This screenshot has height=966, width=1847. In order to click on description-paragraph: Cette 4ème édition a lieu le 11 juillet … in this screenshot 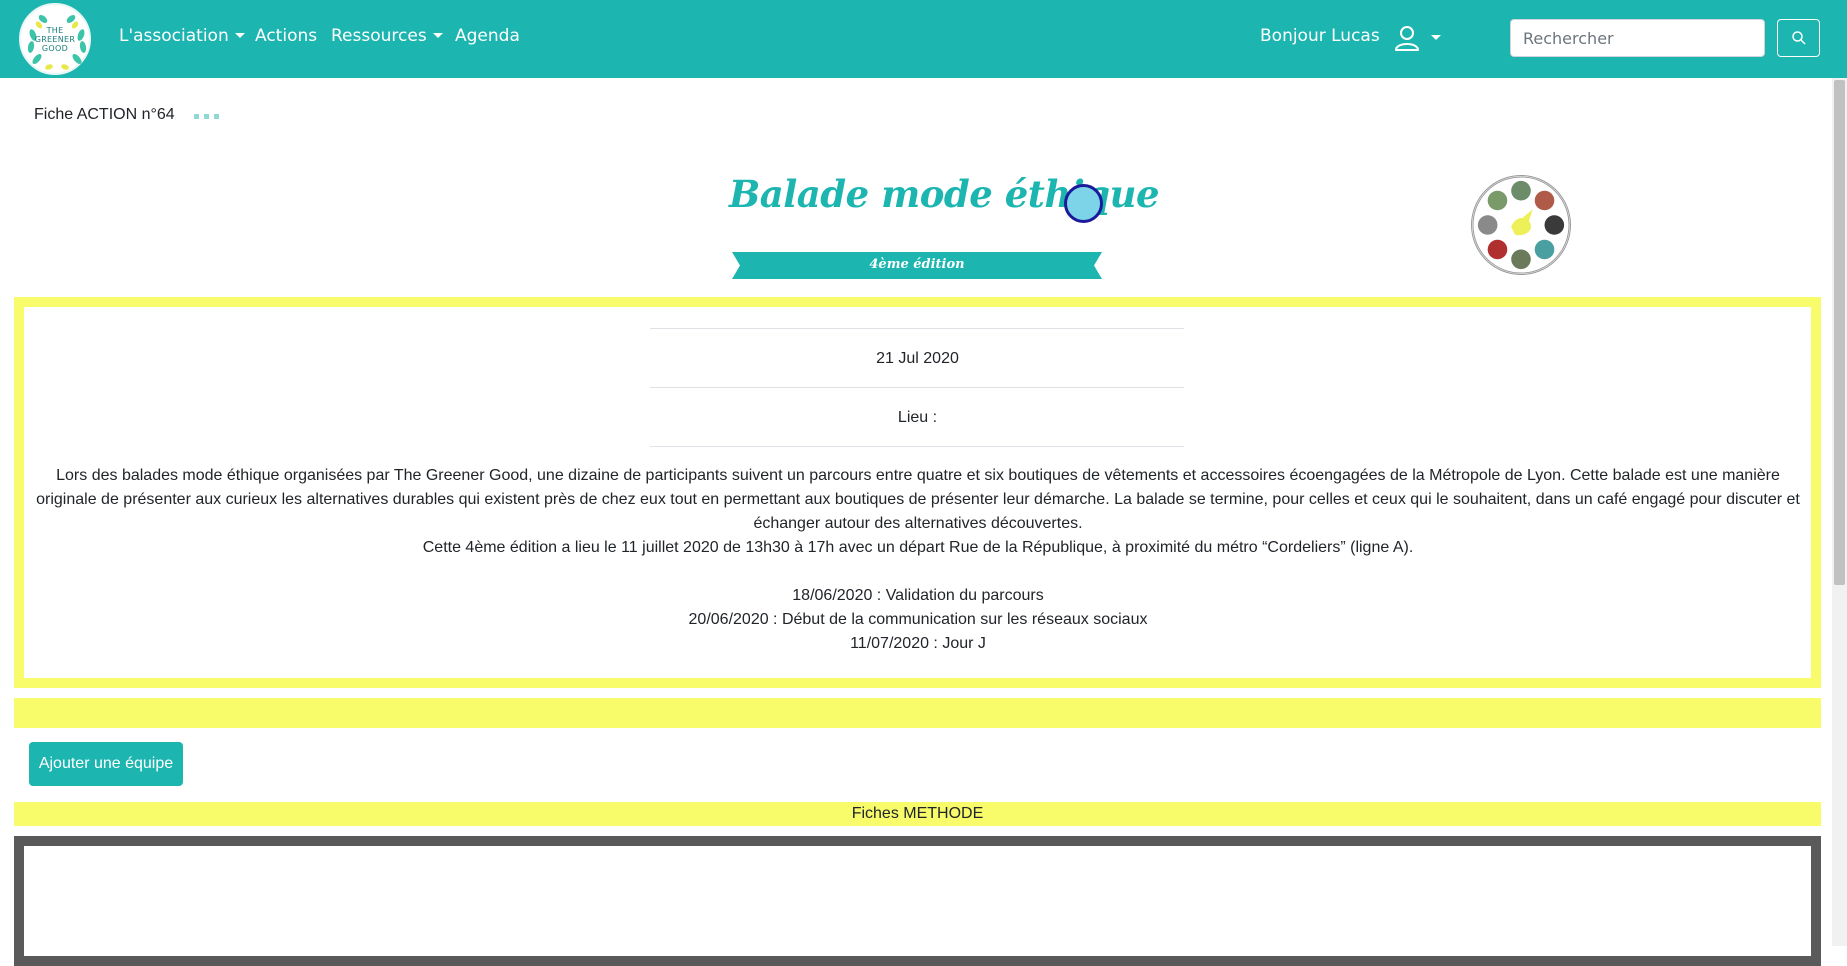, I will do `click(918, 547)`.